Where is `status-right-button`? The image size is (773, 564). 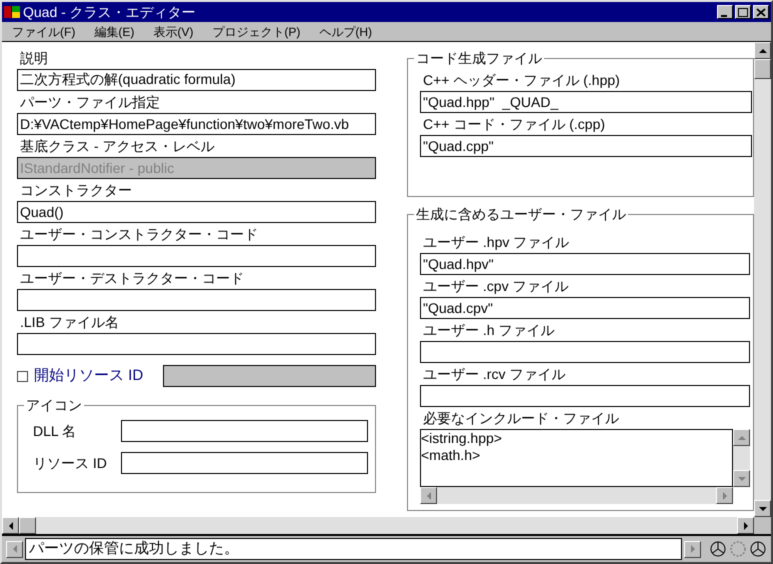
status-right-button is located at coordinates (692, 549).